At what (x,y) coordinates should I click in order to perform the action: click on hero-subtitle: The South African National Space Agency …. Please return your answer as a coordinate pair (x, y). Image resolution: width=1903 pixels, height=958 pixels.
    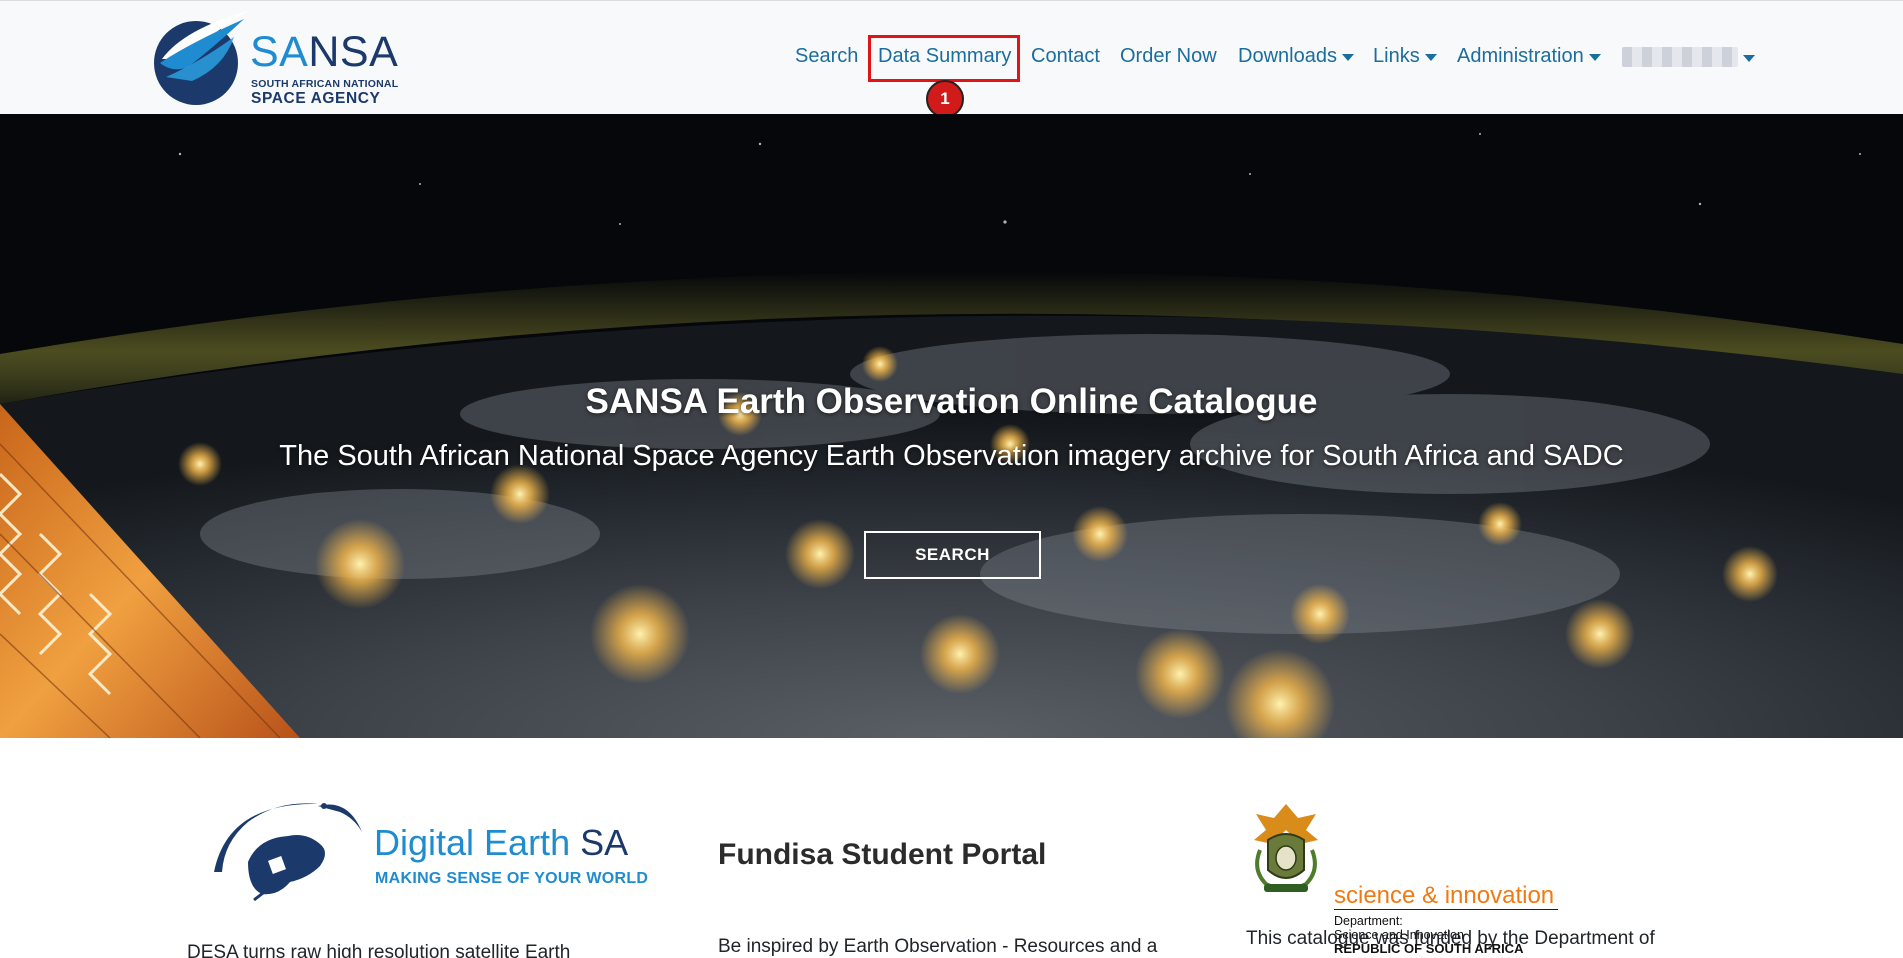
    Looking at the image, I should click on (951, 456).